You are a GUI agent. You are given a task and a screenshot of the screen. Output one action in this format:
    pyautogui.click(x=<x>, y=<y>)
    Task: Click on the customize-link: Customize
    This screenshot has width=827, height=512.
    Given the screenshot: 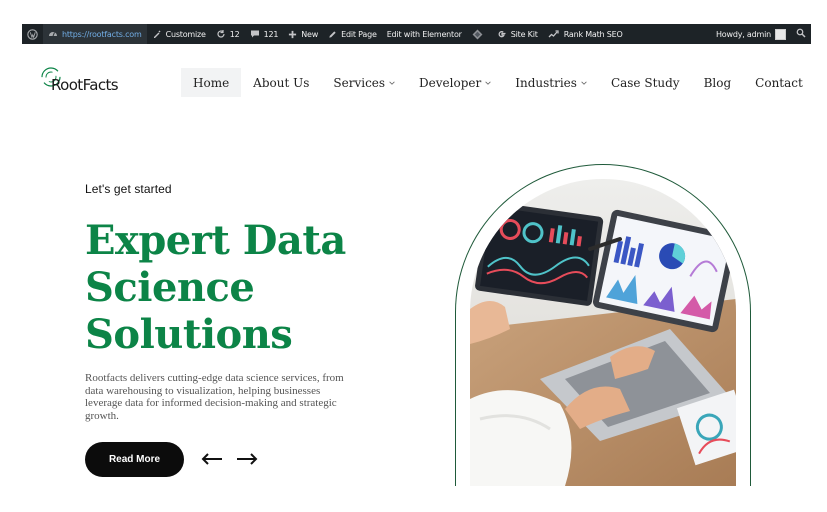 What is the action you would take?
    pyautogui.click(x=179, y=34)
    